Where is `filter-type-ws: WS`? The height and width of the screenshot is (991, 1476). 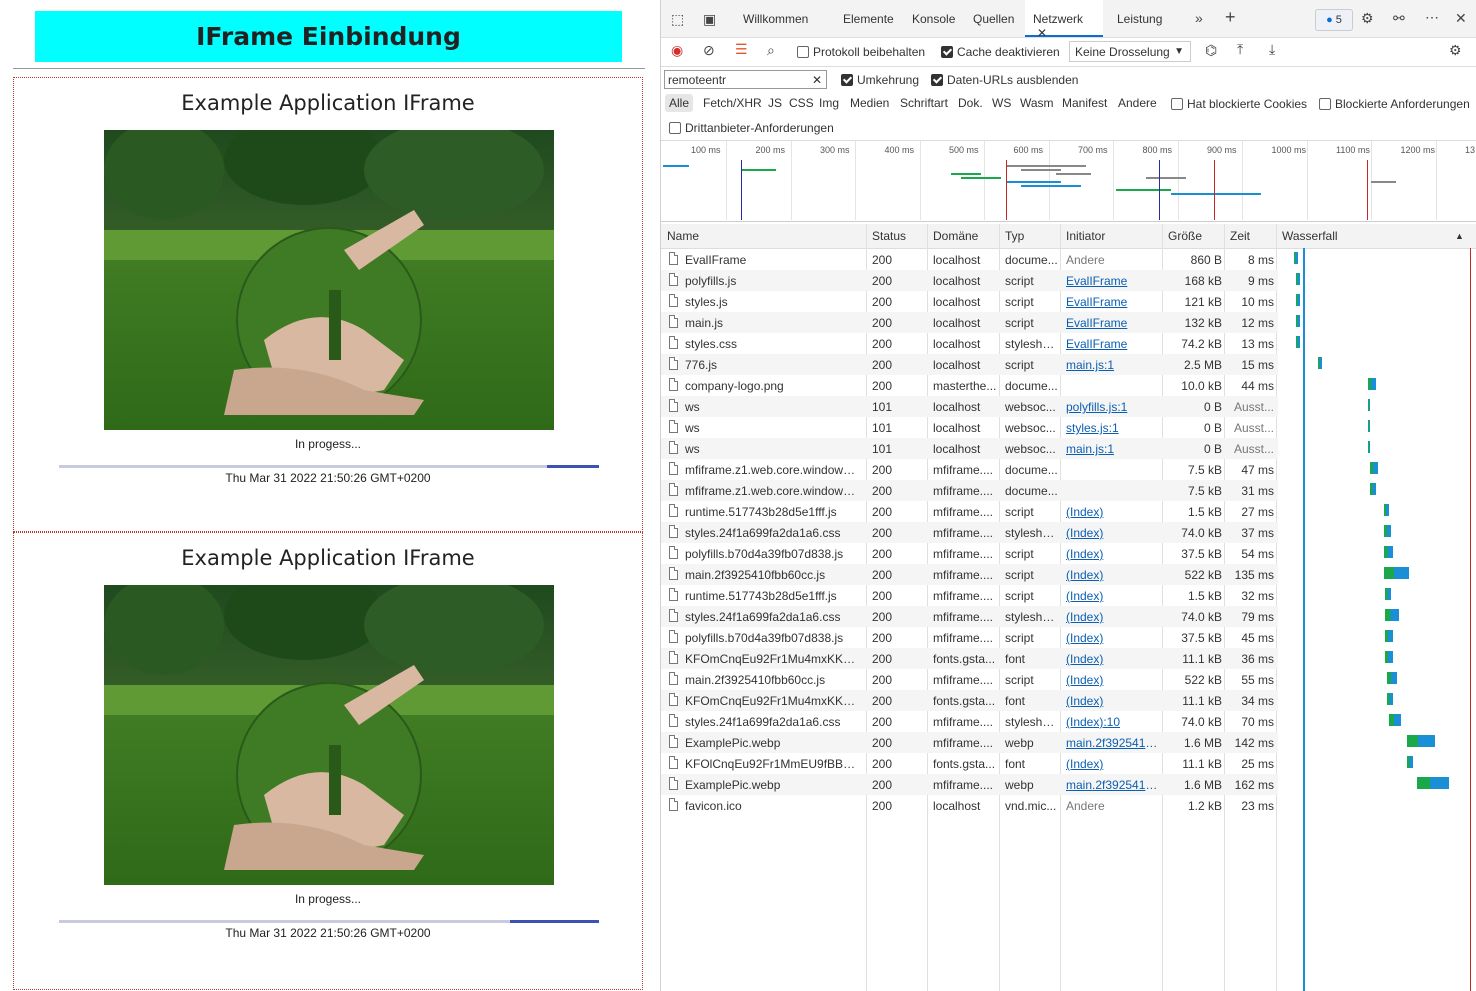
filter-type-ws: WS is located at coordinates (1001, 103).